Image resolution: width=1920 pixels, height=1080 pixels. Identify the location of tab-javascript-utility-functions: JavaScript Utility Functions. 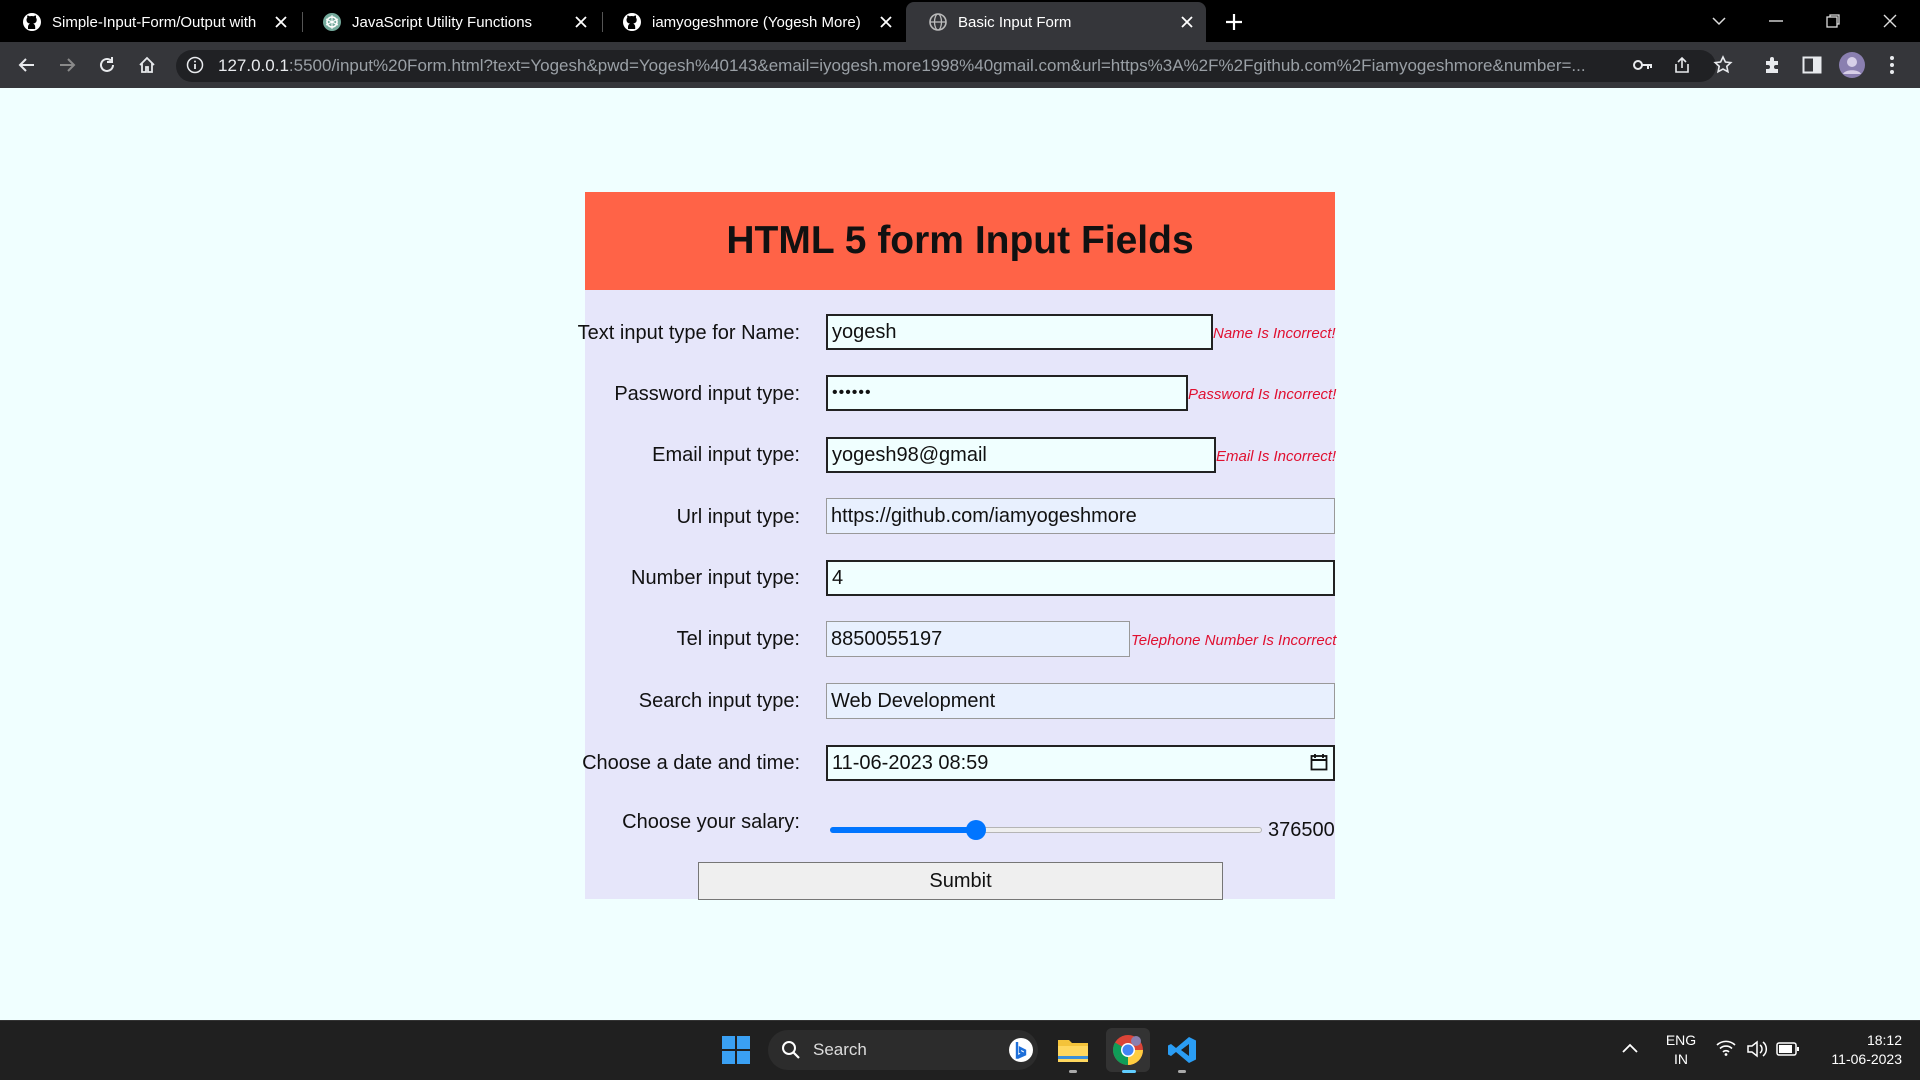
(450, 22).